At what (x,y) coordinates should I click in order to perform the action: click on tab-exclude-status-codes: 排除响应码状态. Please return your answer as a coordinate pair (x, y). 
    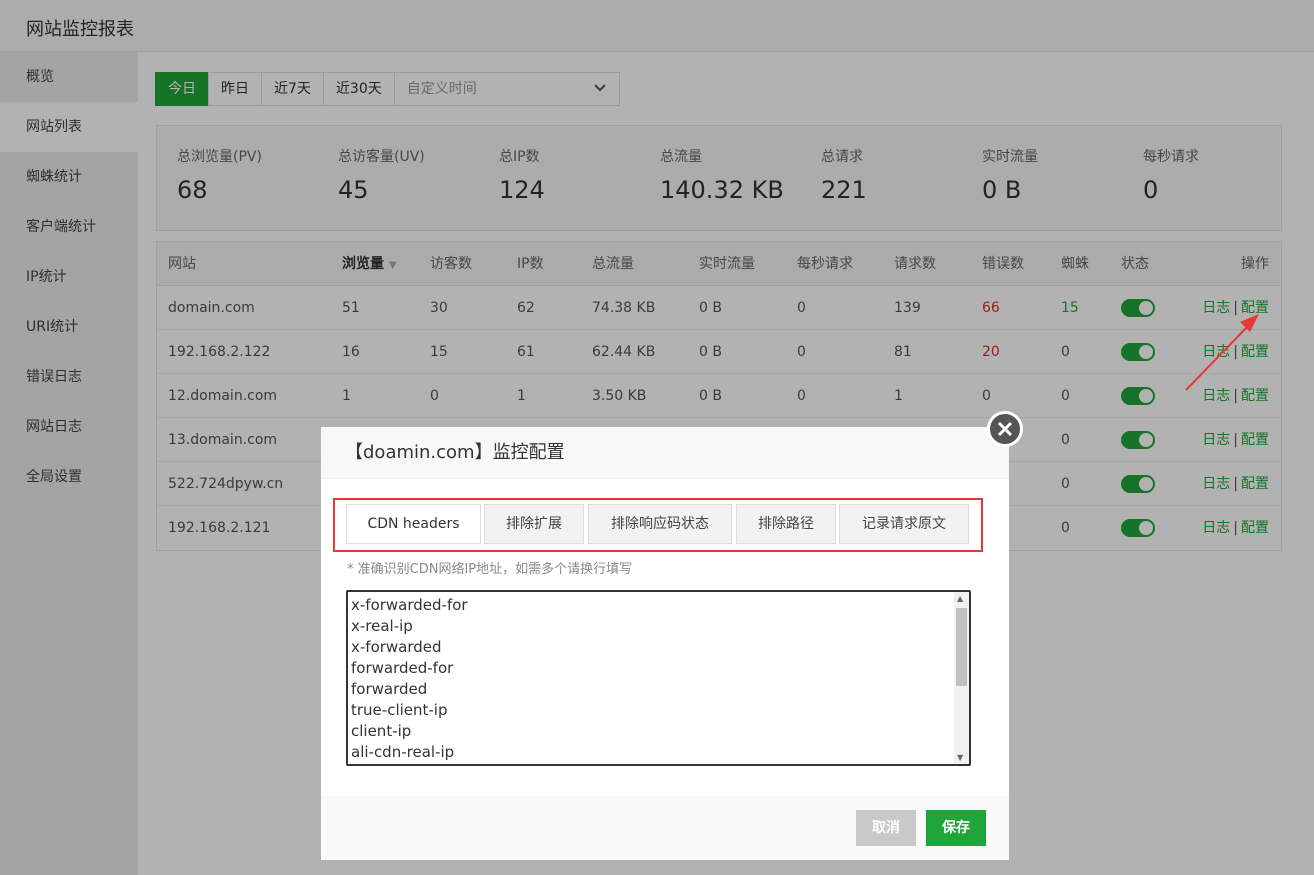
    Looking at the image, I should click on (660, 524).